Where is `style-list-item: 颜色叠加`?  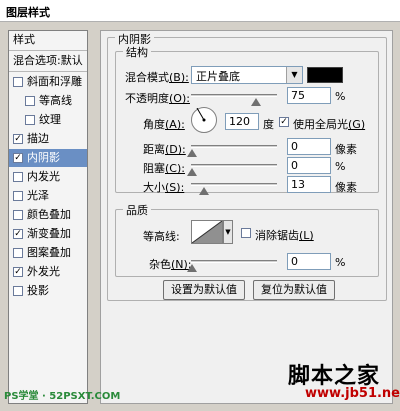 style-list-item: 颜色叠加 is located at coordinates (48, 215).